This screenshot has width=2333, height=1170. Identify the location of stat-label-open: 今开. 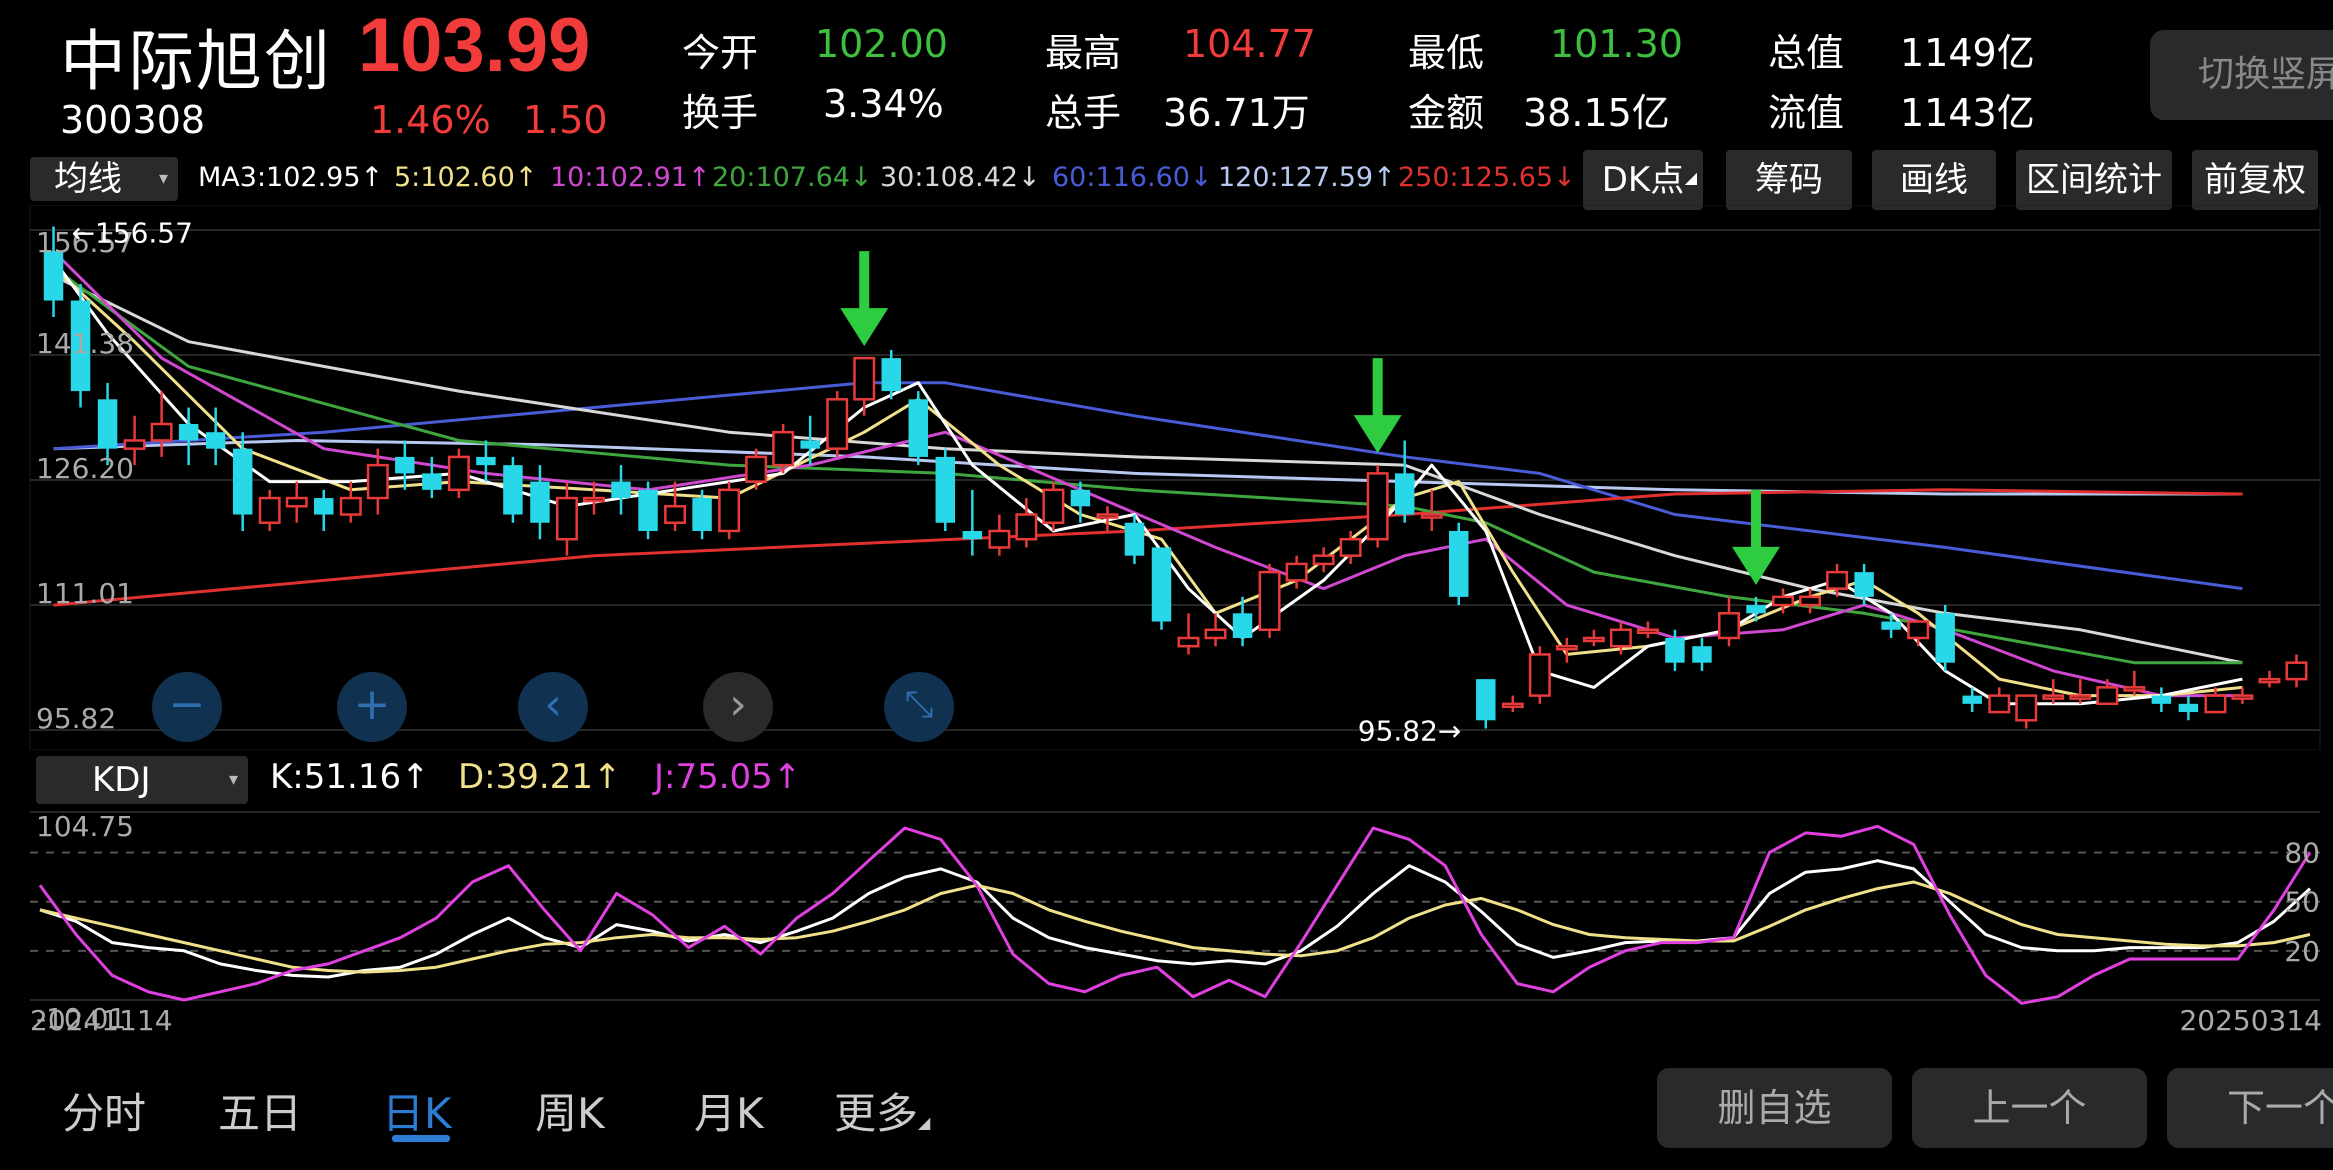
(720, 53).